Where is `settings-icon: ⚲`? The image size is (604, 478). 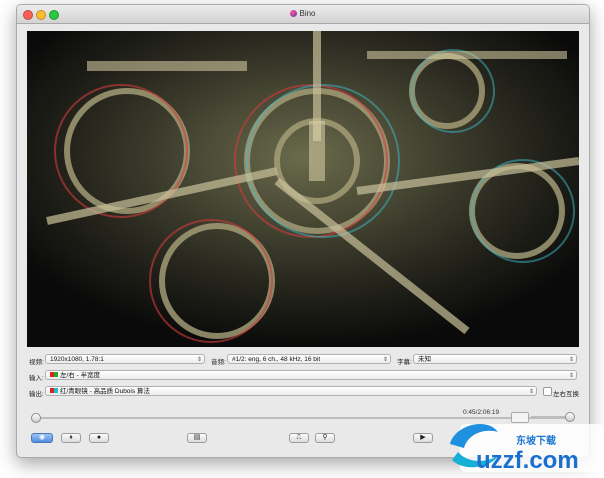
settings-icon: ⚲ is located at coordinates (325, 437).